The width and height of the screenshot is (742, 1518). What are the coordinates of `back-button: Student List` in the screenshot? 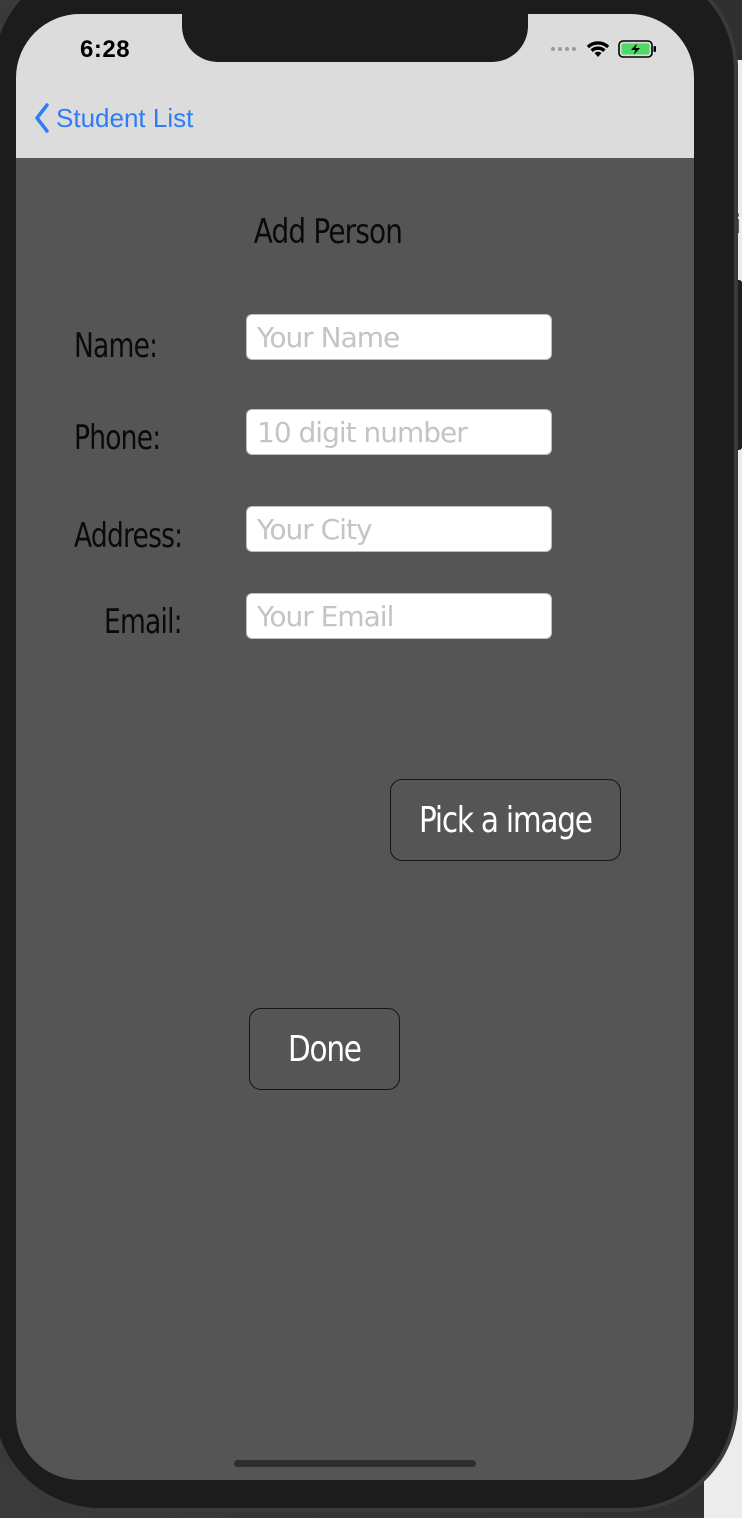 It's located at (113, 118).